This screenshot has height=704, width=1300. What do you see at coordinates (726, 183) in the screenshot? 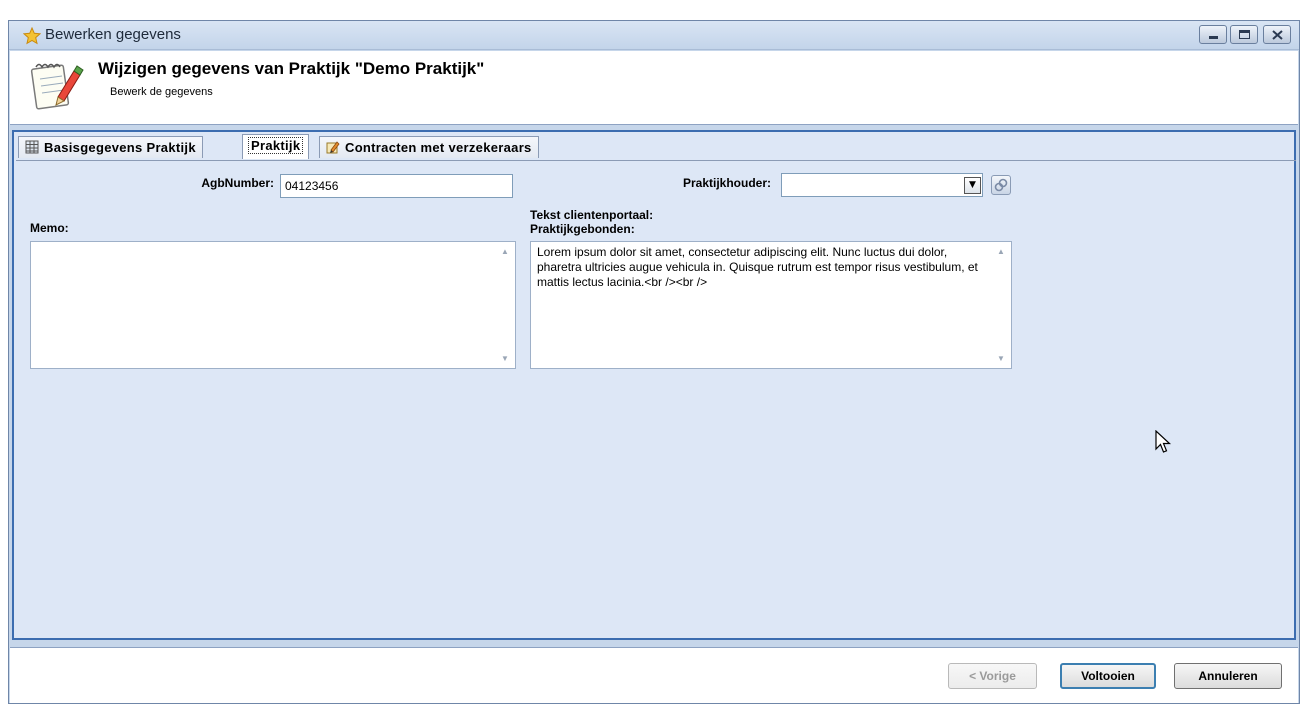
I see `praktijkhouder-label: Praktijkhouder:` at bounding box center [726, 183].